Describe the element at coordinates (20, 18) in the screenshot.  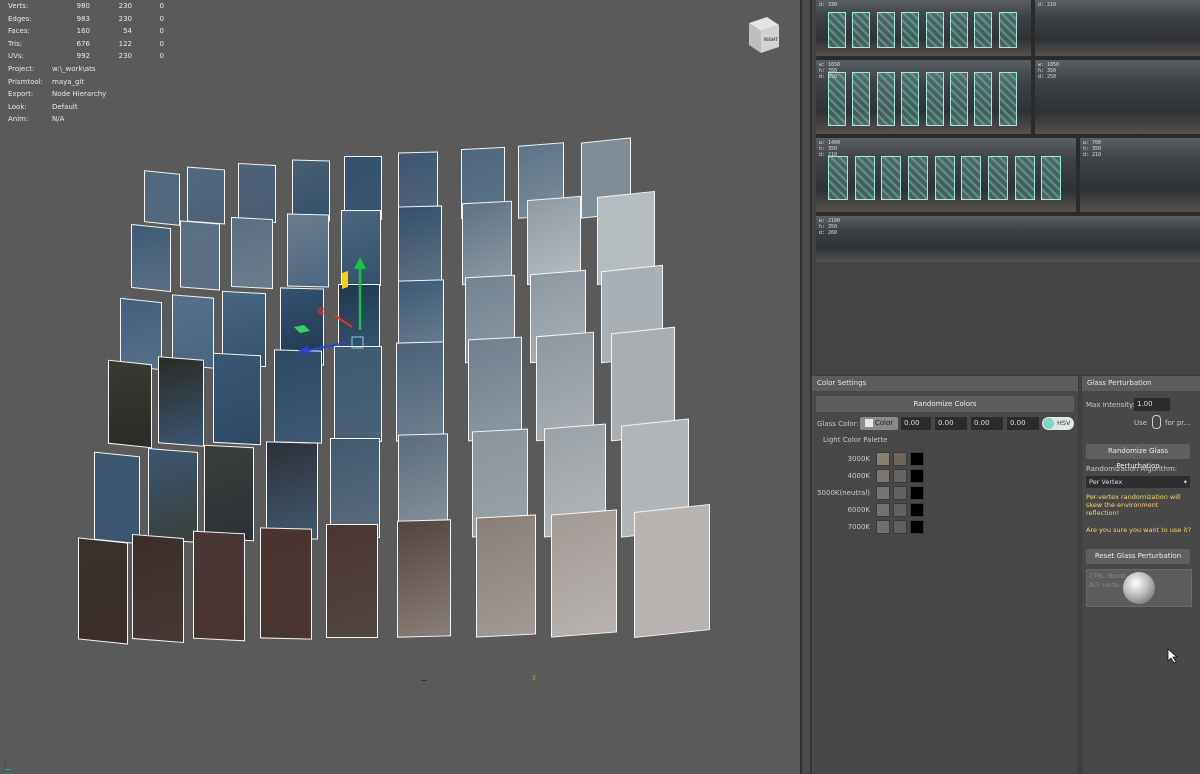
I see `stat-label: Edges:` at that location.